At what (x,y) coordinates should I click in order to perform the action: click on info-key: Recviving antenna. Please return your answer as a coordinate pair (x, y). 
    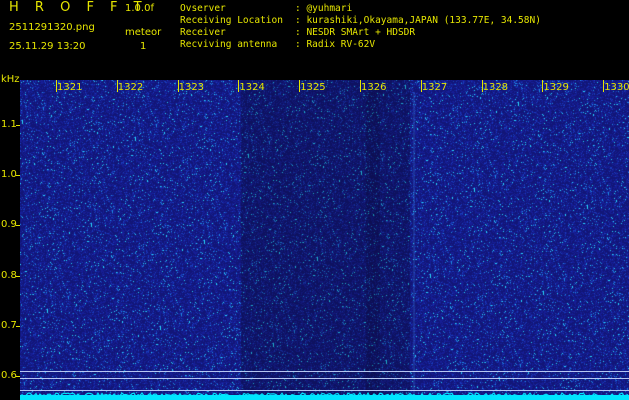
    Looking at the image, I should click on (229, 44).